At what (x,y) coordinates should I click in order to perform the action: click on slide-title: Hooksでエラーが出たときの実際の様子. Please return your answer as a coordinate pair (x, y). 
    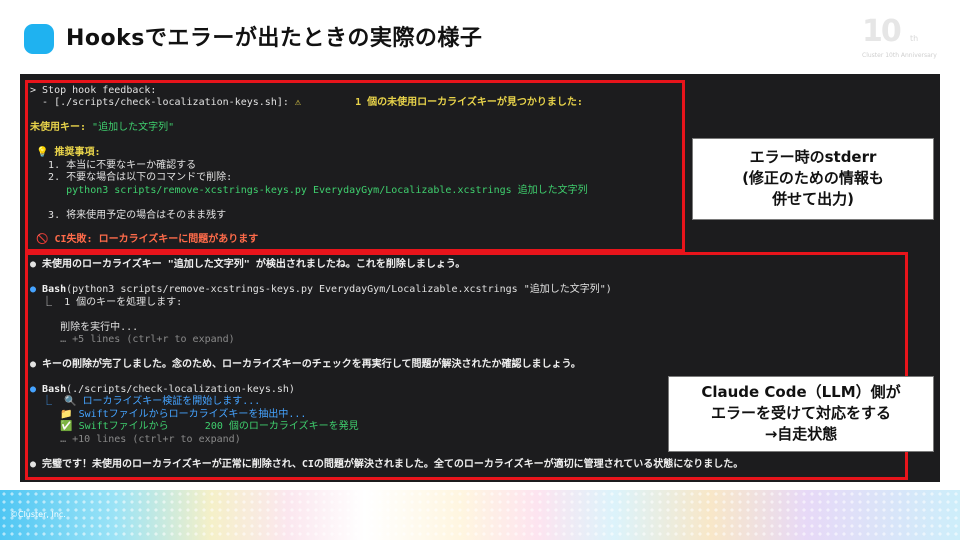
    Looking at the image, I should click on (274, 38).